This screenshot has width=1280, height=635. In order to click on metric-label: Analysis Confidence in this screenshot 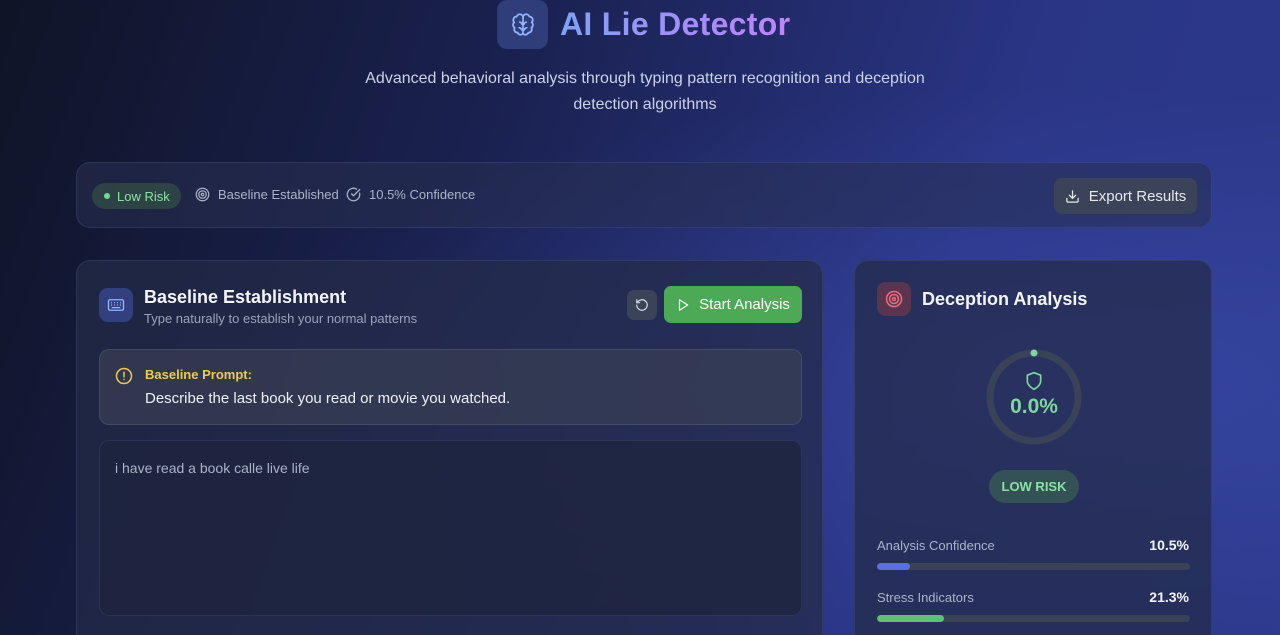, I will do `click(936, 545)`.